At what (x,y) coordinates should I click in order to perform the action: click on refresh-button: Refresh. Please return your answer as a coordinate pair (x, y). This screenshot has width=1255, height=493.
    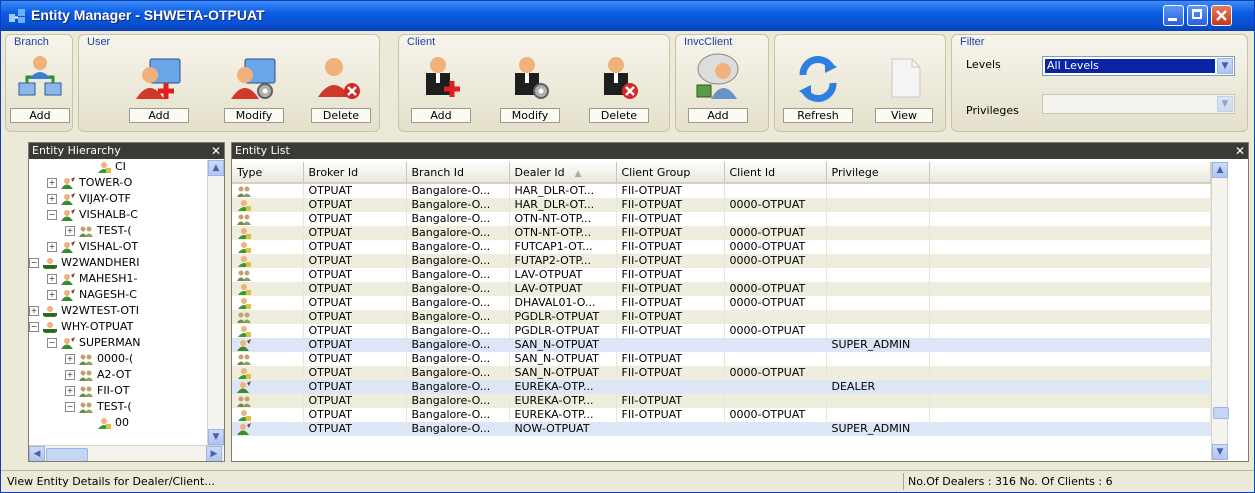
    Looking at the image, I should click on (818, 89).